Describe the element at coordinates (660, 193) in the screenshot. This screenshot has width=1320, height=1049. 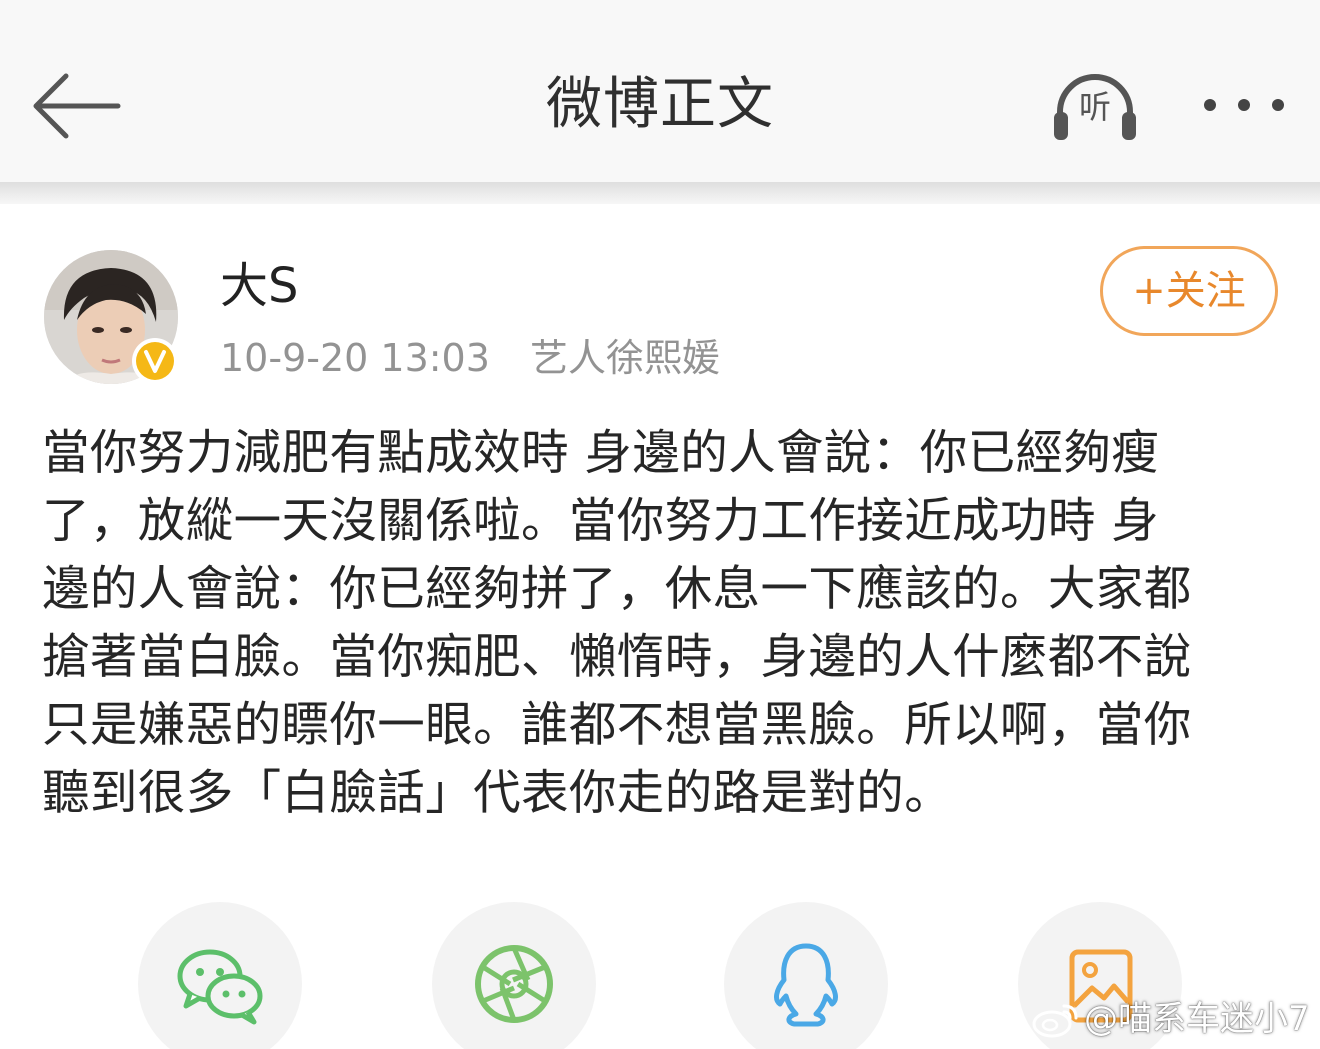
I see `top-bar-divider` at that location.